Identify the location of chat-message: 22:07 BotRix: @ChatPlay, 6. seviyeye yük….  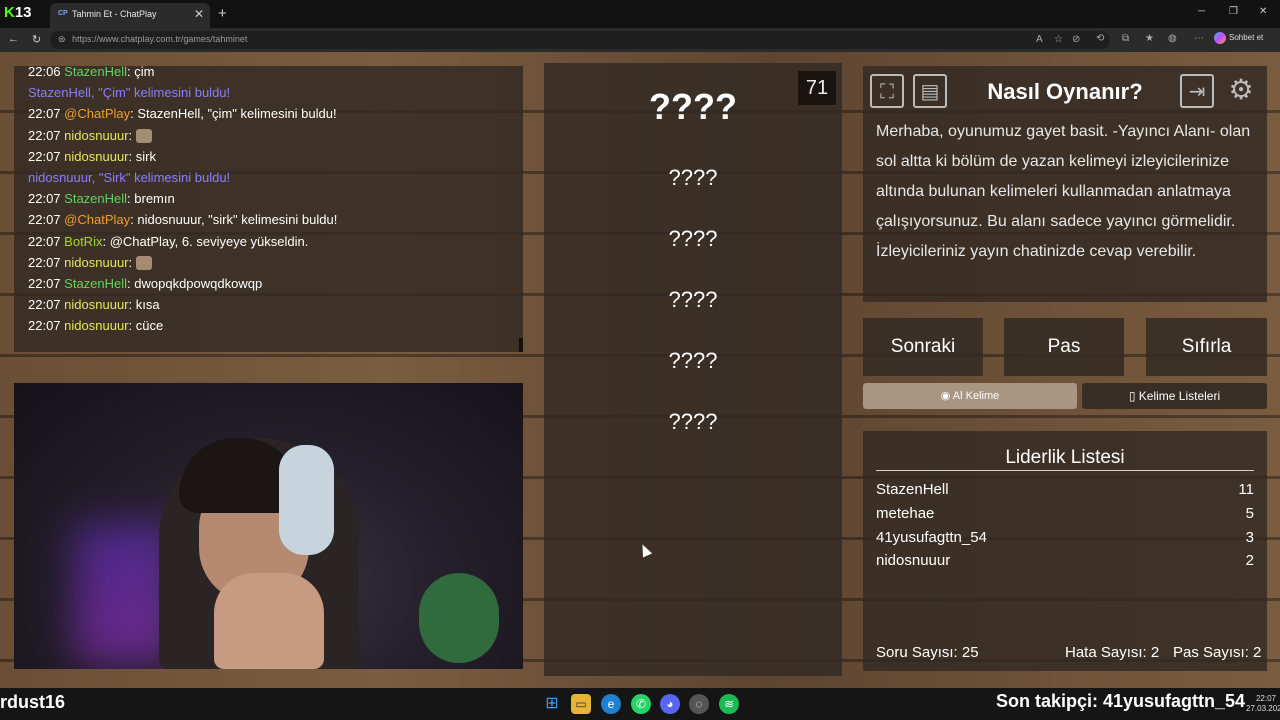
(168, 241).